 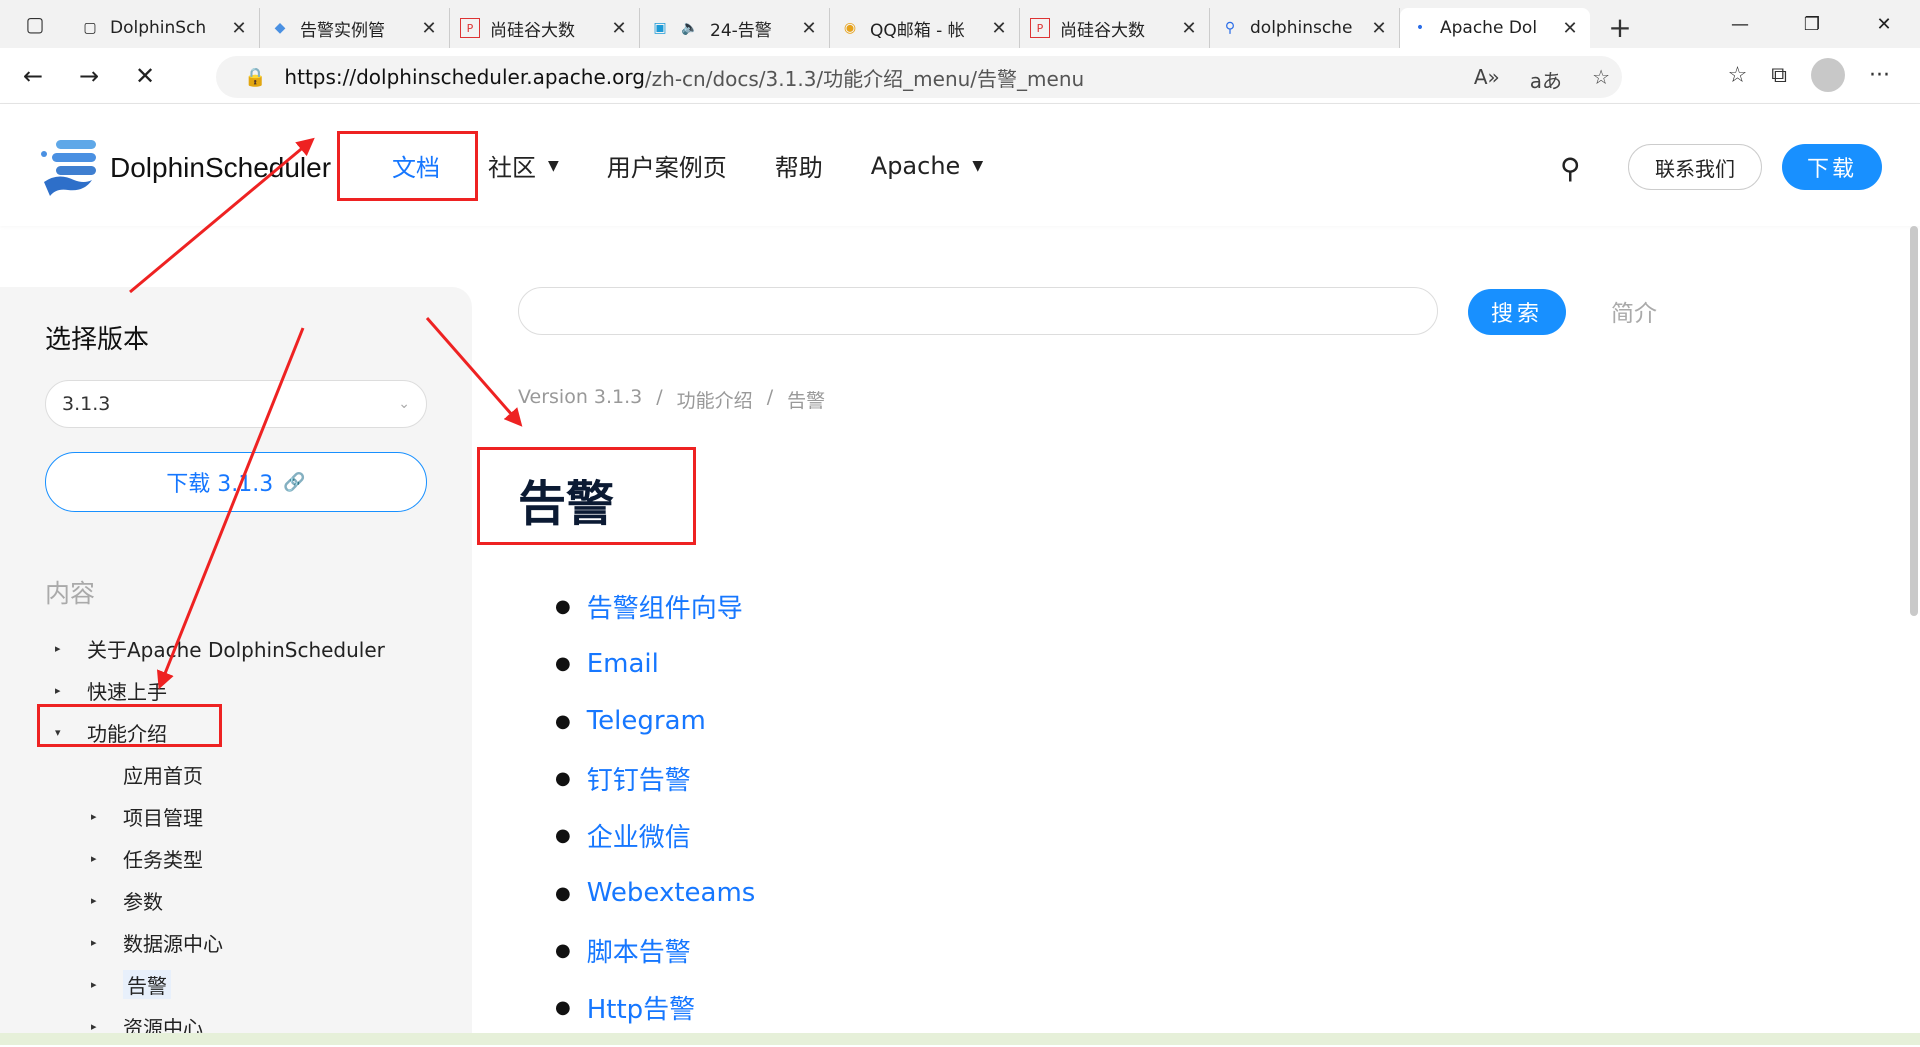 I want to click on site-logo: DolphinScheduler, so click(x=184, y=168).